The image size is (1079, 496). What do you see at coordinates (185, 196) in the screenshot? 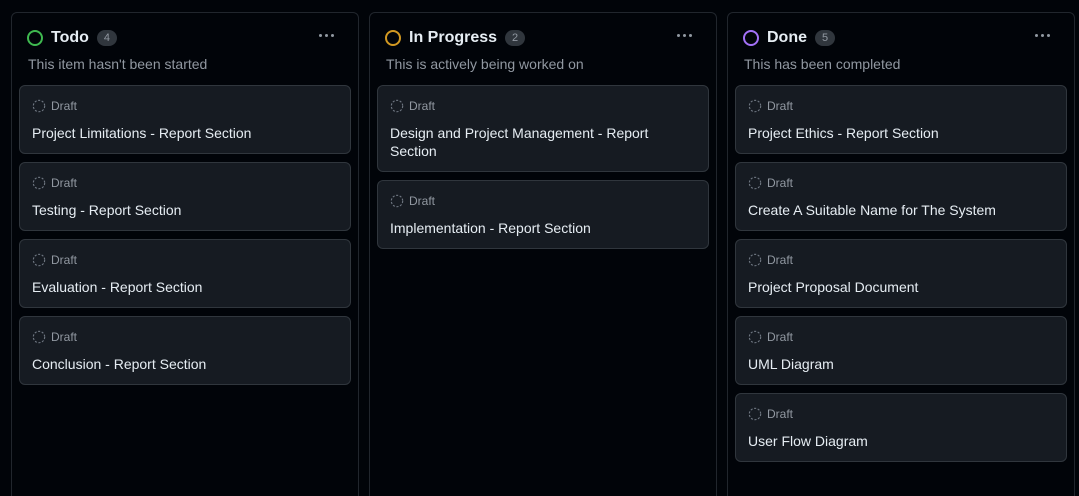
I see `card: Draft Testing - Report Section` at bounding box center [185, 196].